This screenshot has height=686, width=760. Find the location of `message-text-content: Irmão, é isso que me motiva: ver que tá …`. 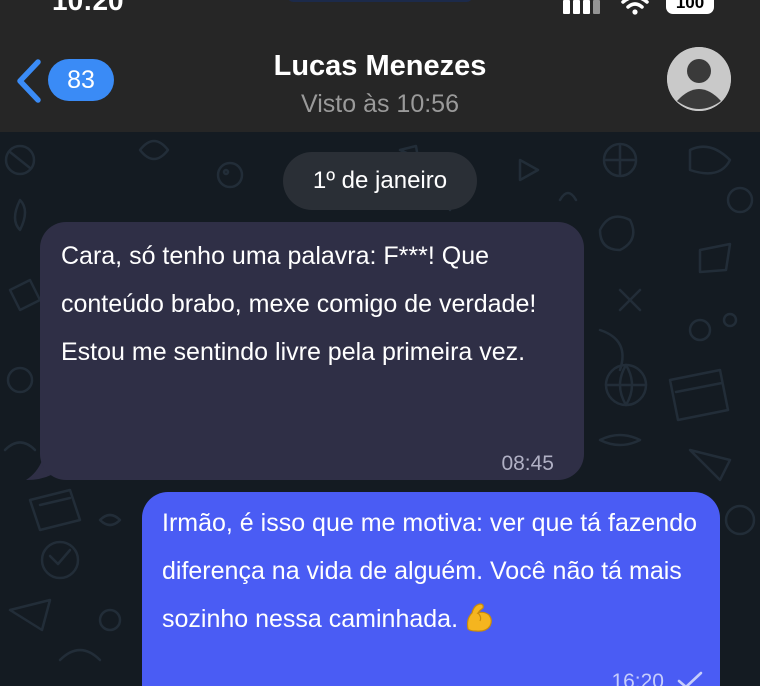

message-text-content: Irmão, é isso que me motiva: ver que tá … is located at coordinates (429, 571).